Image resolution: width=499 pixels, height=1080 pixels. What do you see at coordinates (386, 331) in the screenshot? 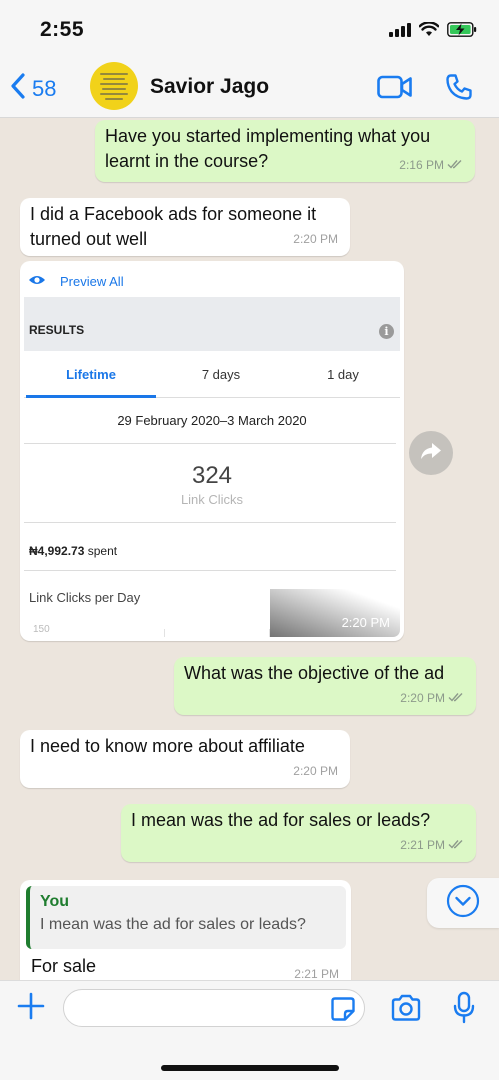
I see `info-icon: i` at bounding box center [386, 331].